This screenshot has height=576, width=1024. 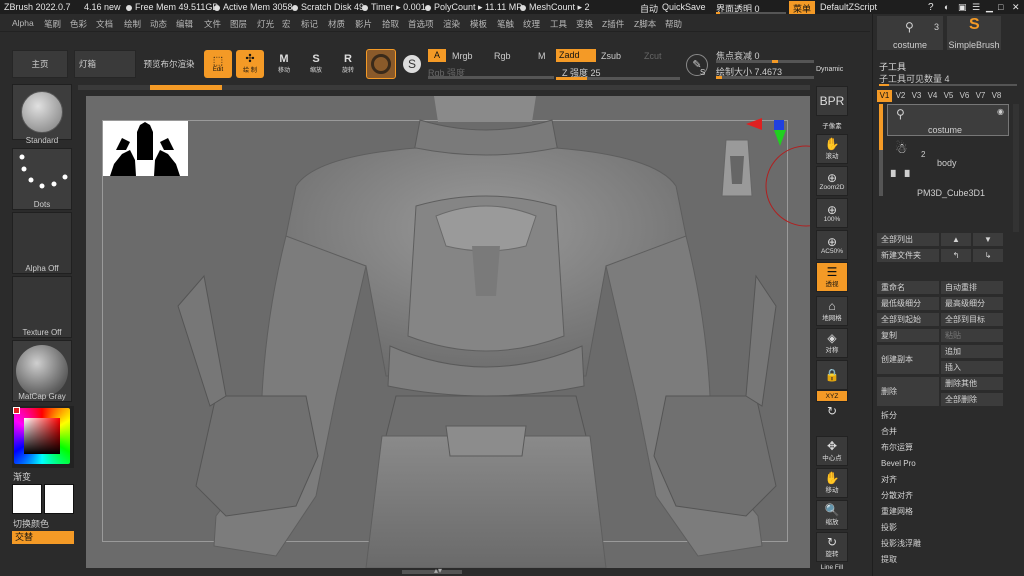 I want to click on menu-item: 编辑, so click(x=184, y=24).